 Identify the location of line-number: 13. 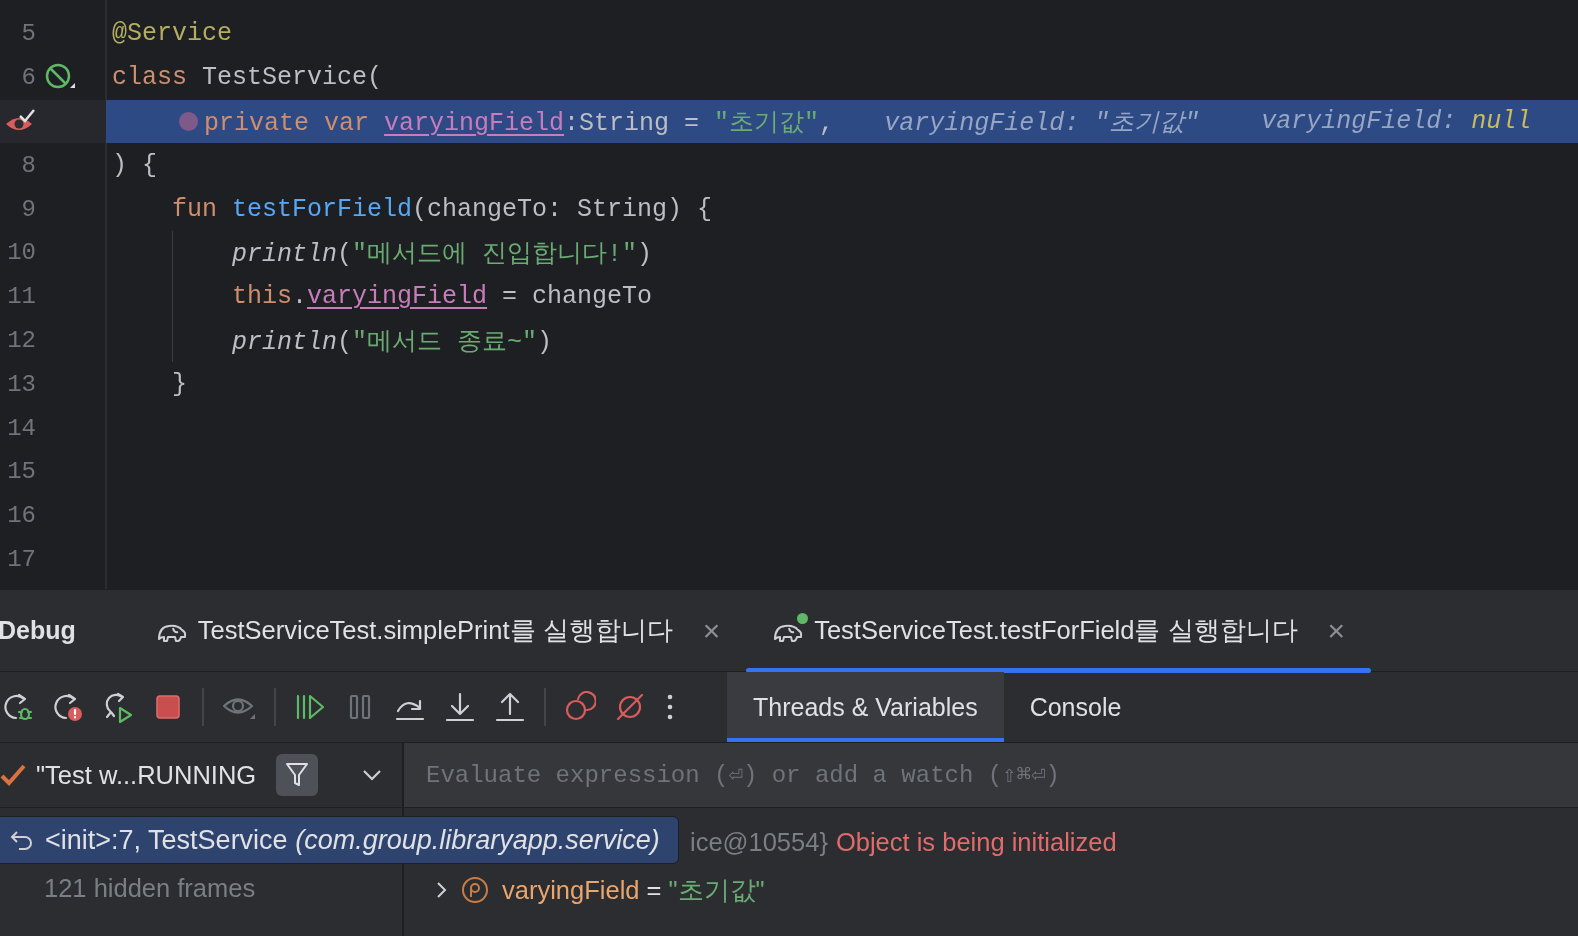
(21, 384).